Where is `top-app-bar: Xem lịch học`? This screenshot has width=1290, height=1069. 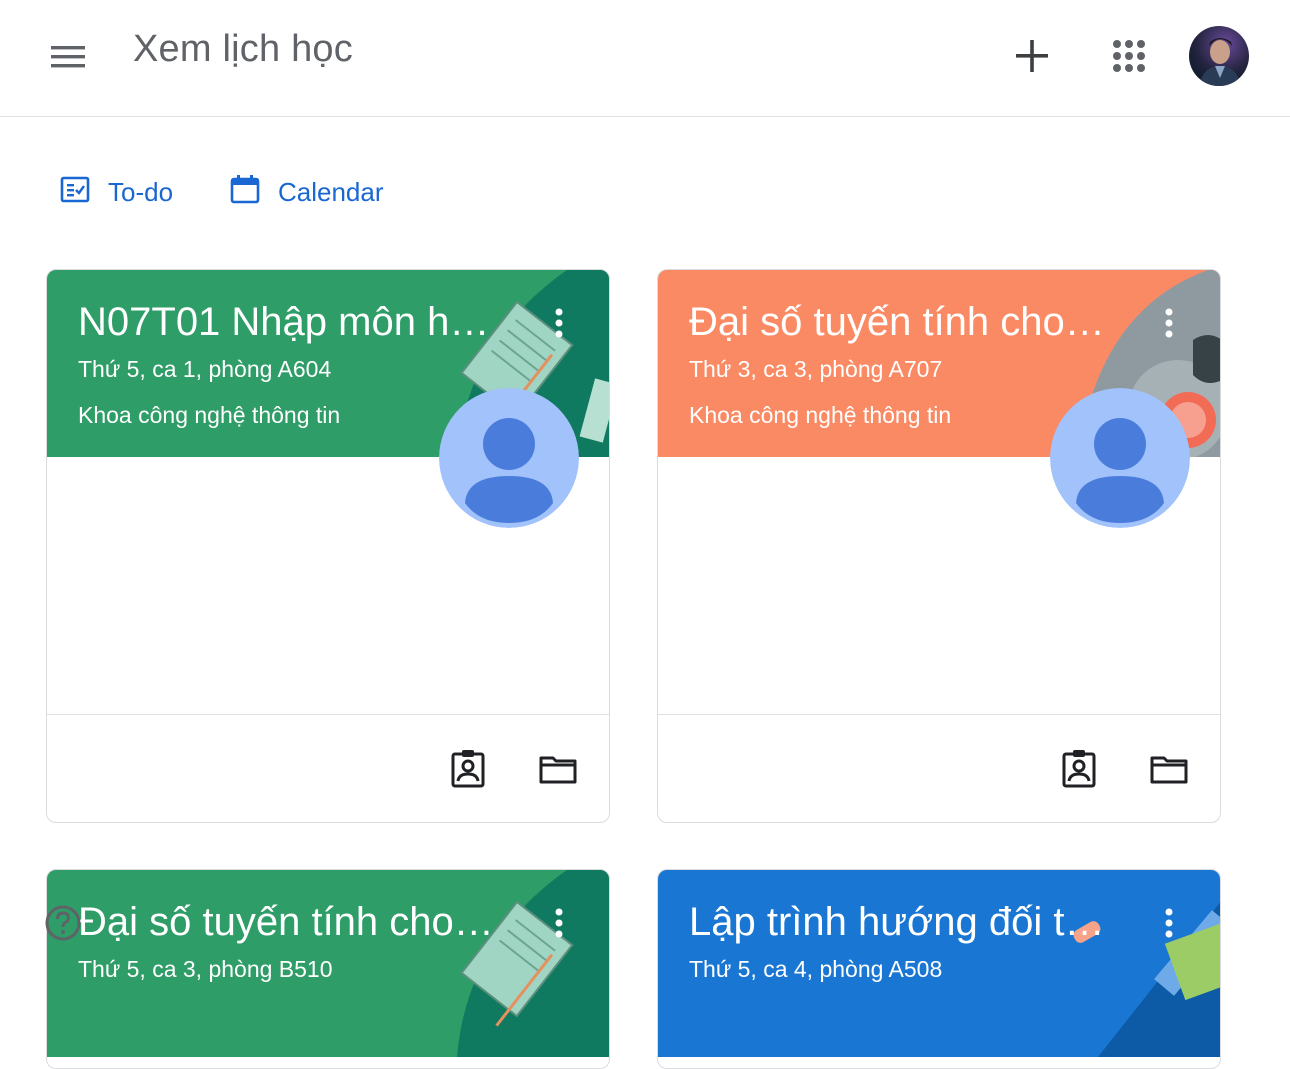 top-app-bar: Xem lịch học is located at coordinates (645, 58).